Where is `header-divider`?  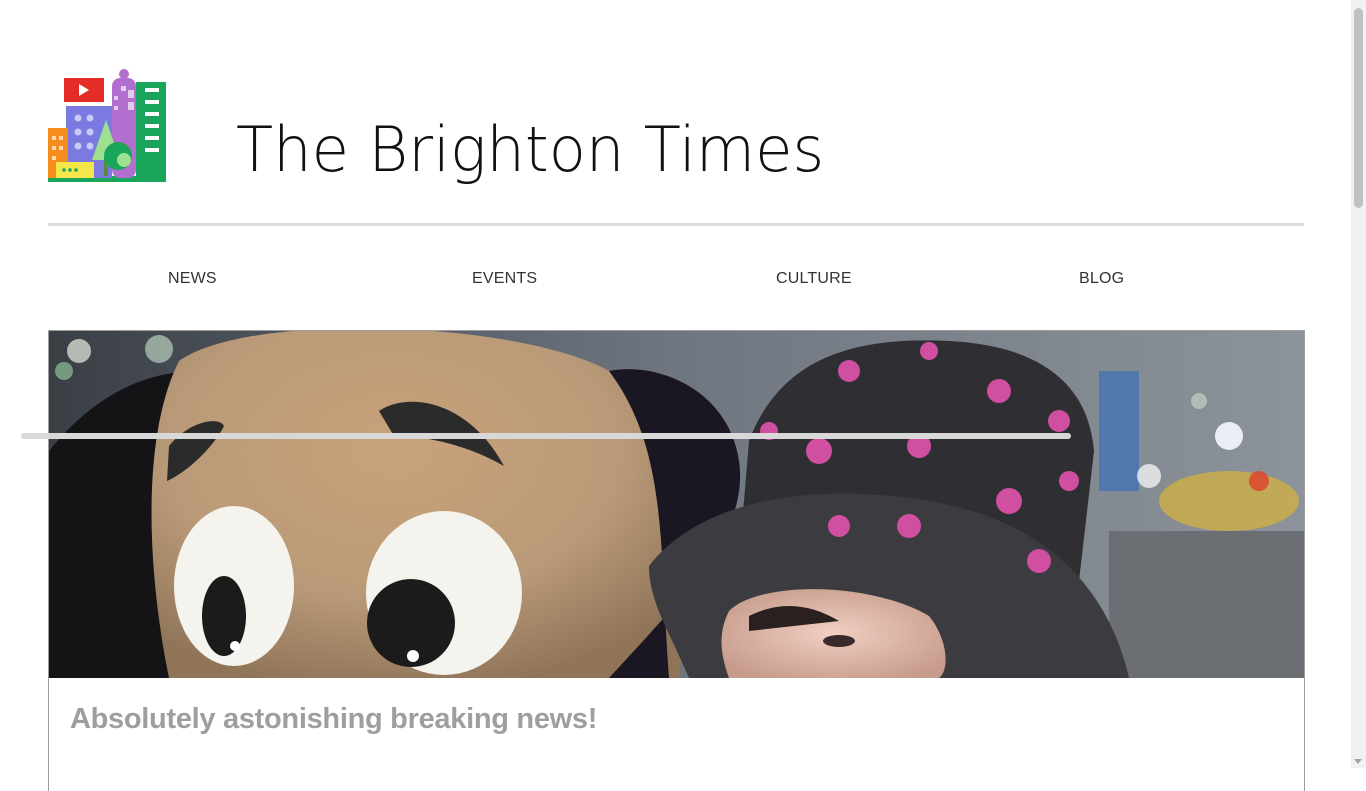
header-divider is located at coordinates (676, 224).